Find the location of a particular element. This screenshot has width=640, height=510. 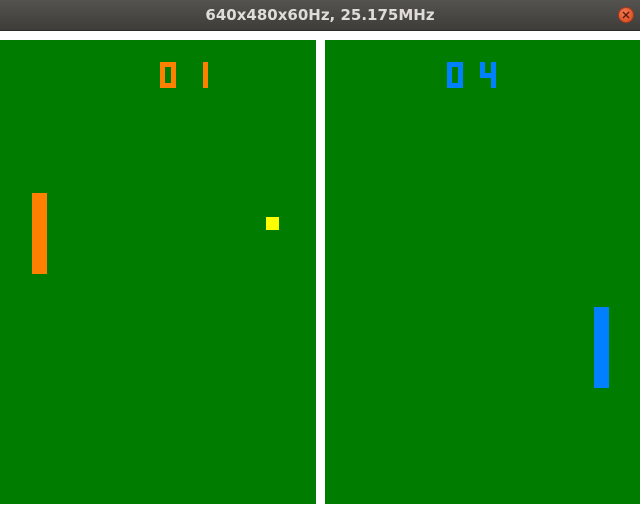

close-button is located at coordinates (626, 15).